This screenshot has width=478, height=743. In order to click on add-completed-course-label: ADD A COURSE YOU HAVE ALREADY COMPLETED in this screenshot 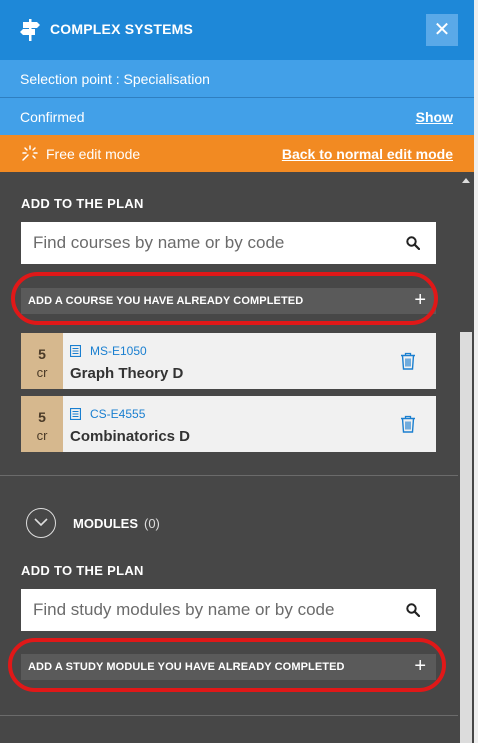, I will do `click(166, 301)`.